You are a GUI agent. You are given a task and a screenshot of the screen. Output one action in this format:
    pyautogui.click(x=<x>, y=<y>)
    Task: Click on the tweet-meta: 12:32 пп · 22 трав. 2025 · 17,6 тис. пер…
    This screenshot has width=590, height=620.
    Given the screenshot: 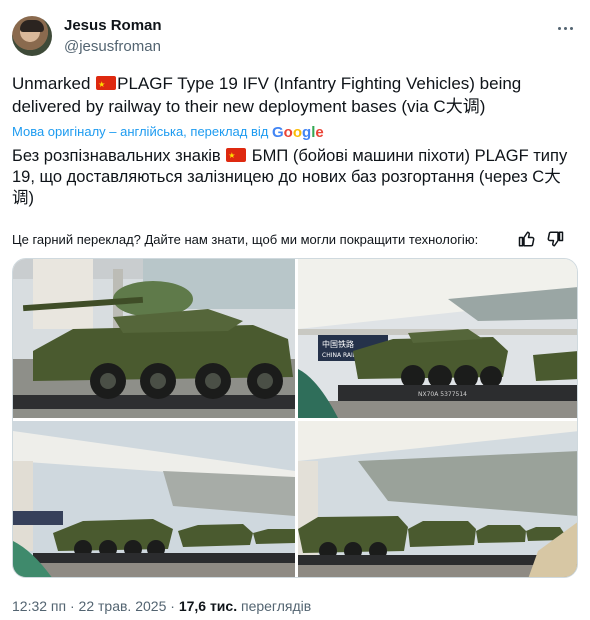 What is the action you would take?
    pyautogui.click(x=161, y=606)
    